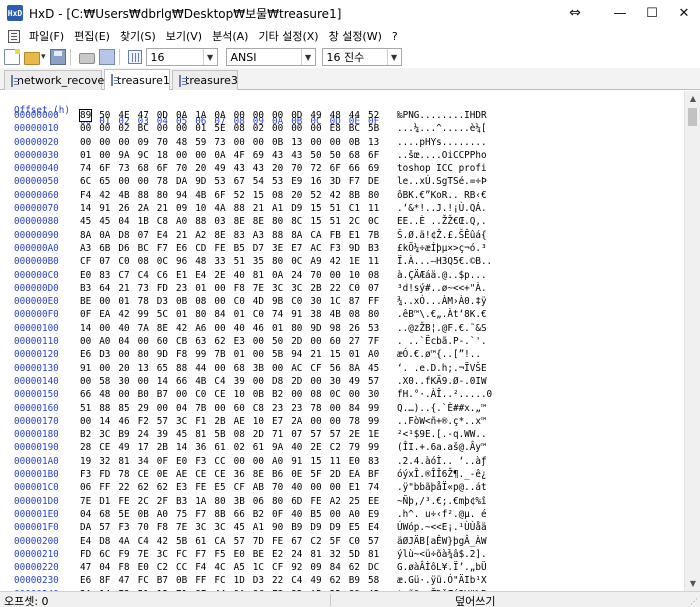  What do you see at coordinates (354, 168) in the screenshot?
I see `hex-byte: 66` at bounding box center [354, 168].